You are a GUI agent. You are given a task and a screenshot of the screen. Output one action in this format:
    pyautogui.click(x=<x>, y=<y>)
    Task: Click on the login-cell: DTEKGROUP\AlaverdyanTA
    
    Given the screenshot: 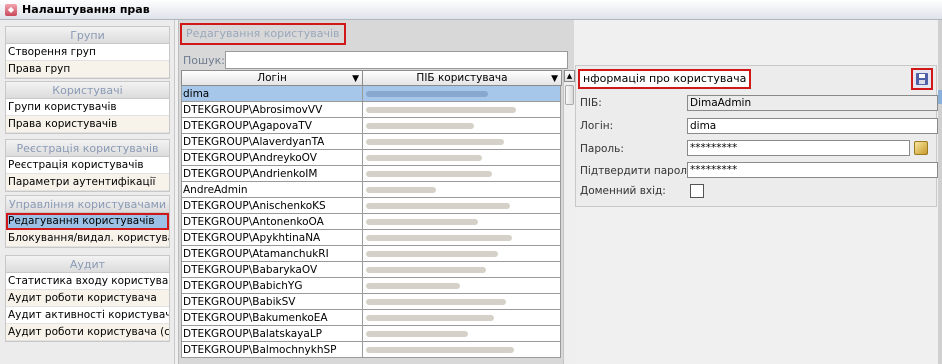 What is the action you would take?
    pyautogui.click(x=272, y=142)
    